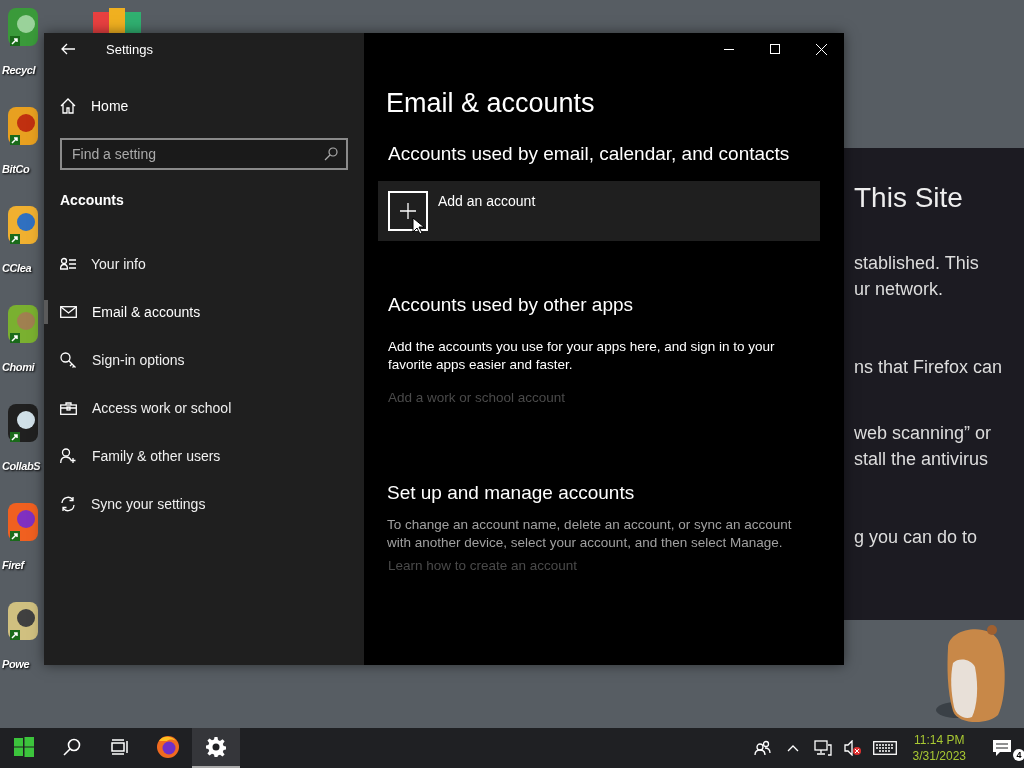 This screenshot has width=1024, height=768. What do you see at coordinates (599, 211) in the screenshot?
I see `add-account-button: Add an account` at bounding box center [599, 211].